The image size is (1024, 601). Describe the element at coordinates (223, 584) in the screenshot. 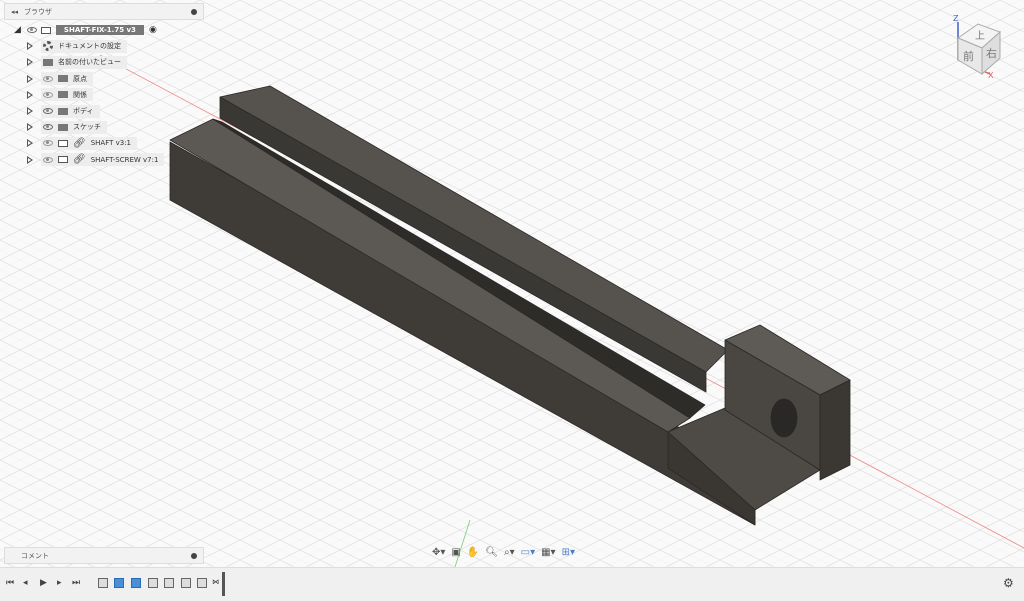

I see `timeline-marker` at that location.